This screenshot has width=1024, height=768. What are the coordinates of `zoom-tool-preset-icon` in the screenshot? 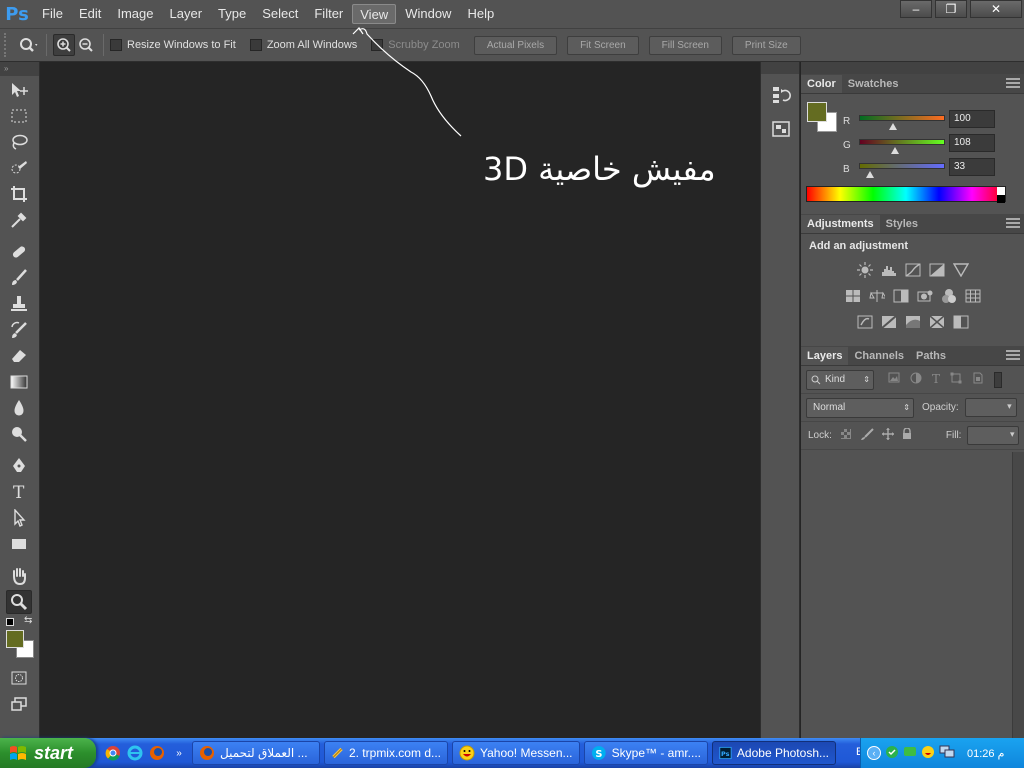 It's located at (29, 45).